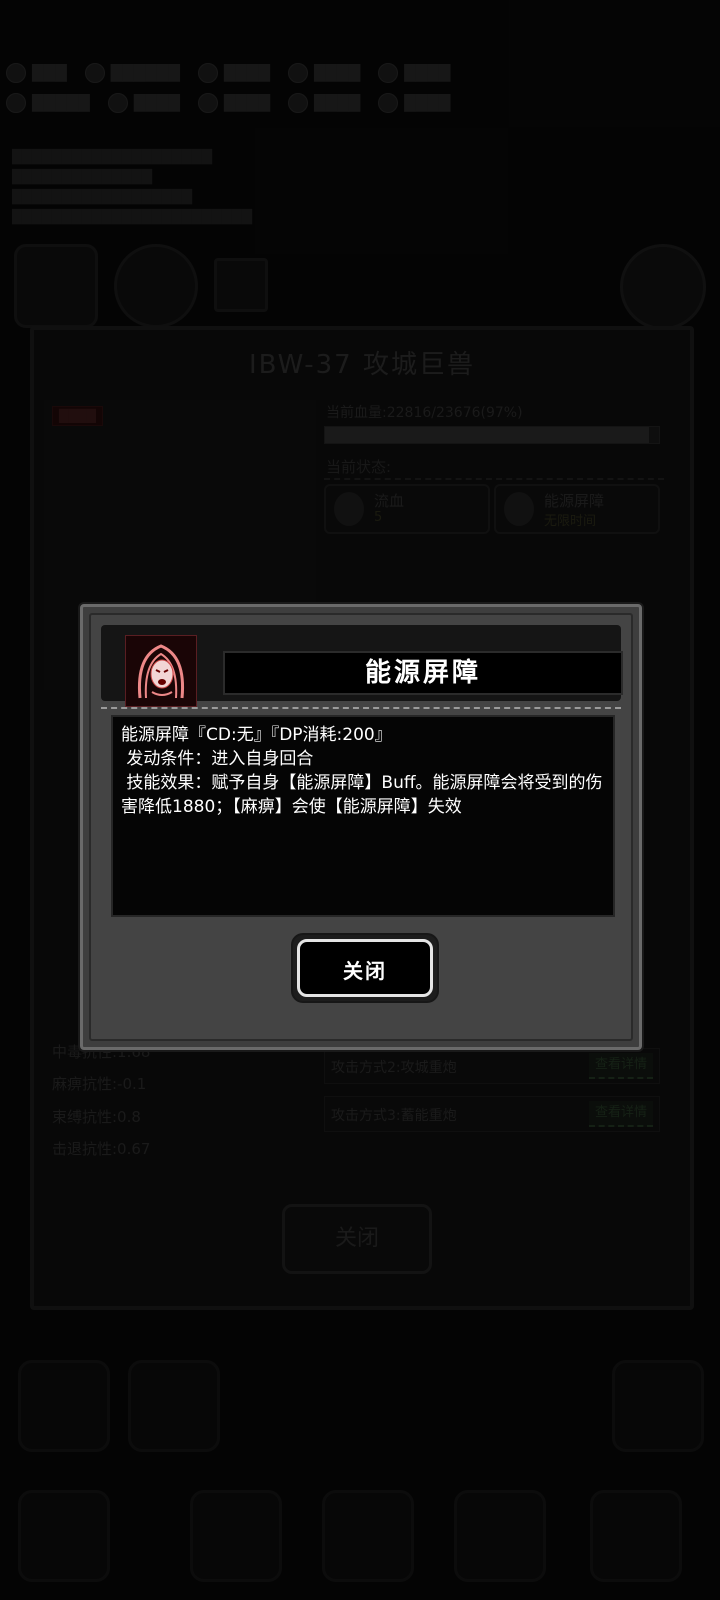  What do you see at coordinates (574, 501) in the screenshot?
I see `status-name: 能源屏障` at bounding box center [574, 501].